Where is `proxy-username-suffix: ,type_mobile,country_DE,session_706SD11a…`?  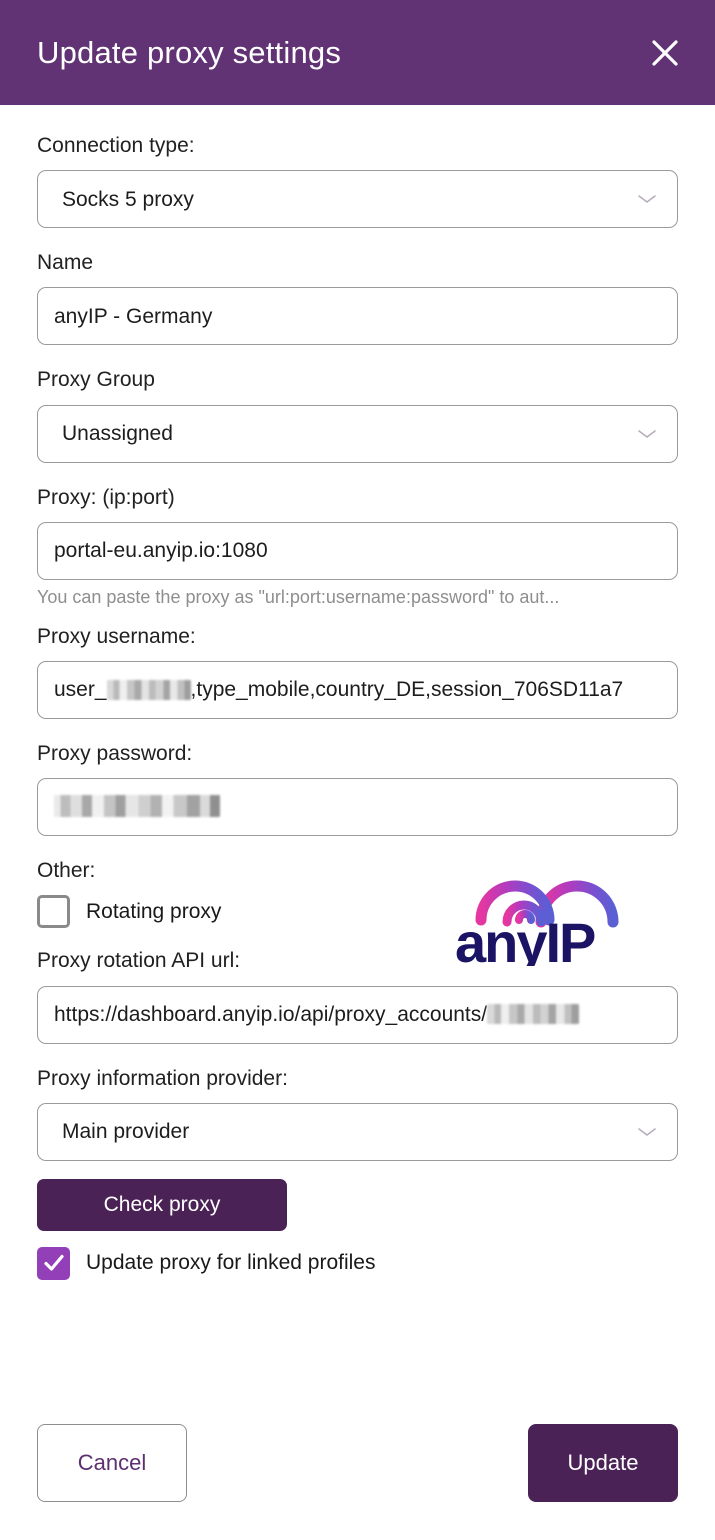 proxy-username-suffix: ,type_mobile,country_DE,session_706SD11a… is located at coordinates (407, 690).